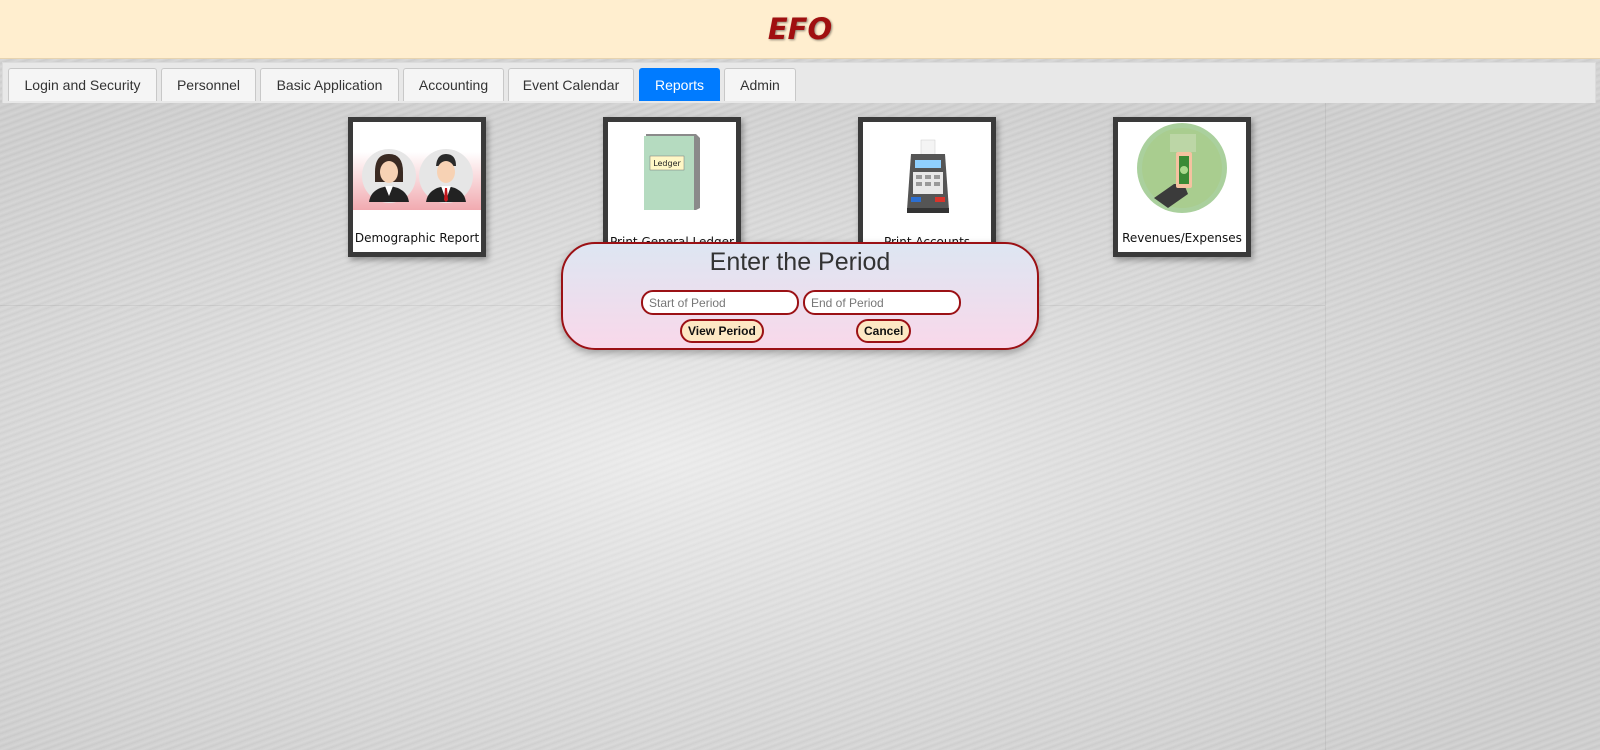 The width and height of the screenshot is (1600, 750). Describe the element at coordinates (928, 176) in the screenshot. I see `cash-register-icon` at that location.